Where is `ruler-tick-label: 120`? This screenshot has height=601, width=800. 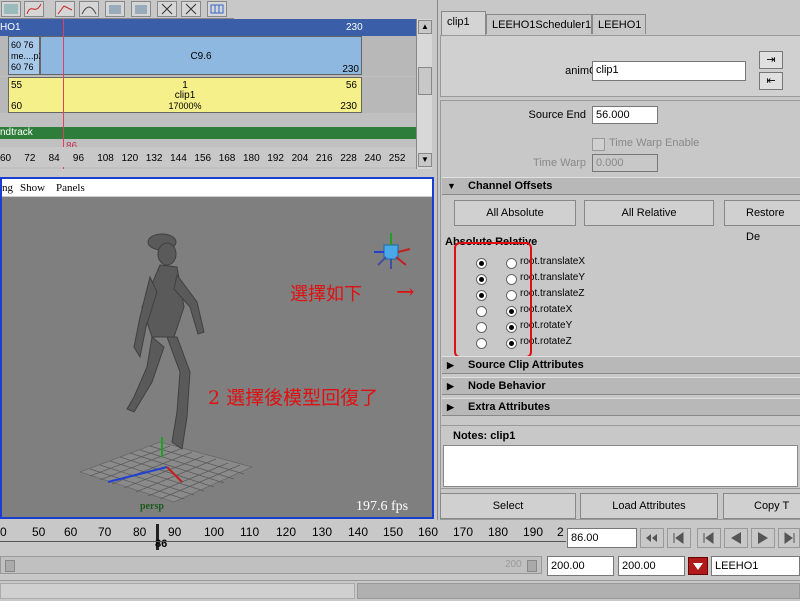 ruler-tick-label: 120 is located at coordinates (130, 158).